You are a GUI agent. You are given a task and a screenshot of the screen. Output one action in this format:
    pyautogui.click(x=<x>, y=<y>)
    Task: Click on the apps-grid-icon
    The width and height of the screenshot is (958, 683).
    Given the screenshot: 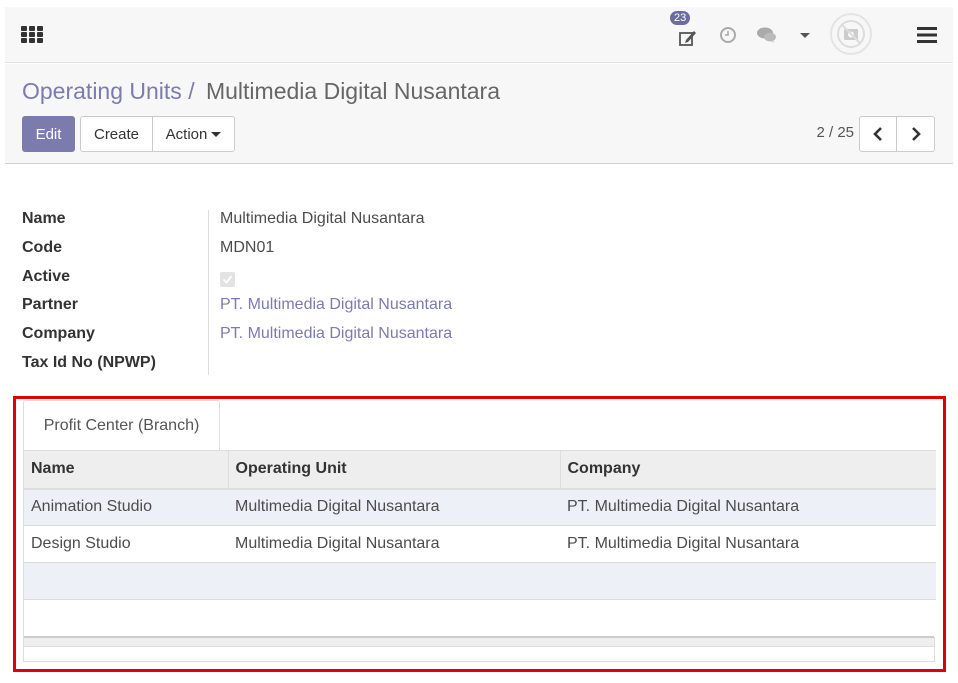 What is the action you would take?
    pyautogui.click(x=32, y=35)
    